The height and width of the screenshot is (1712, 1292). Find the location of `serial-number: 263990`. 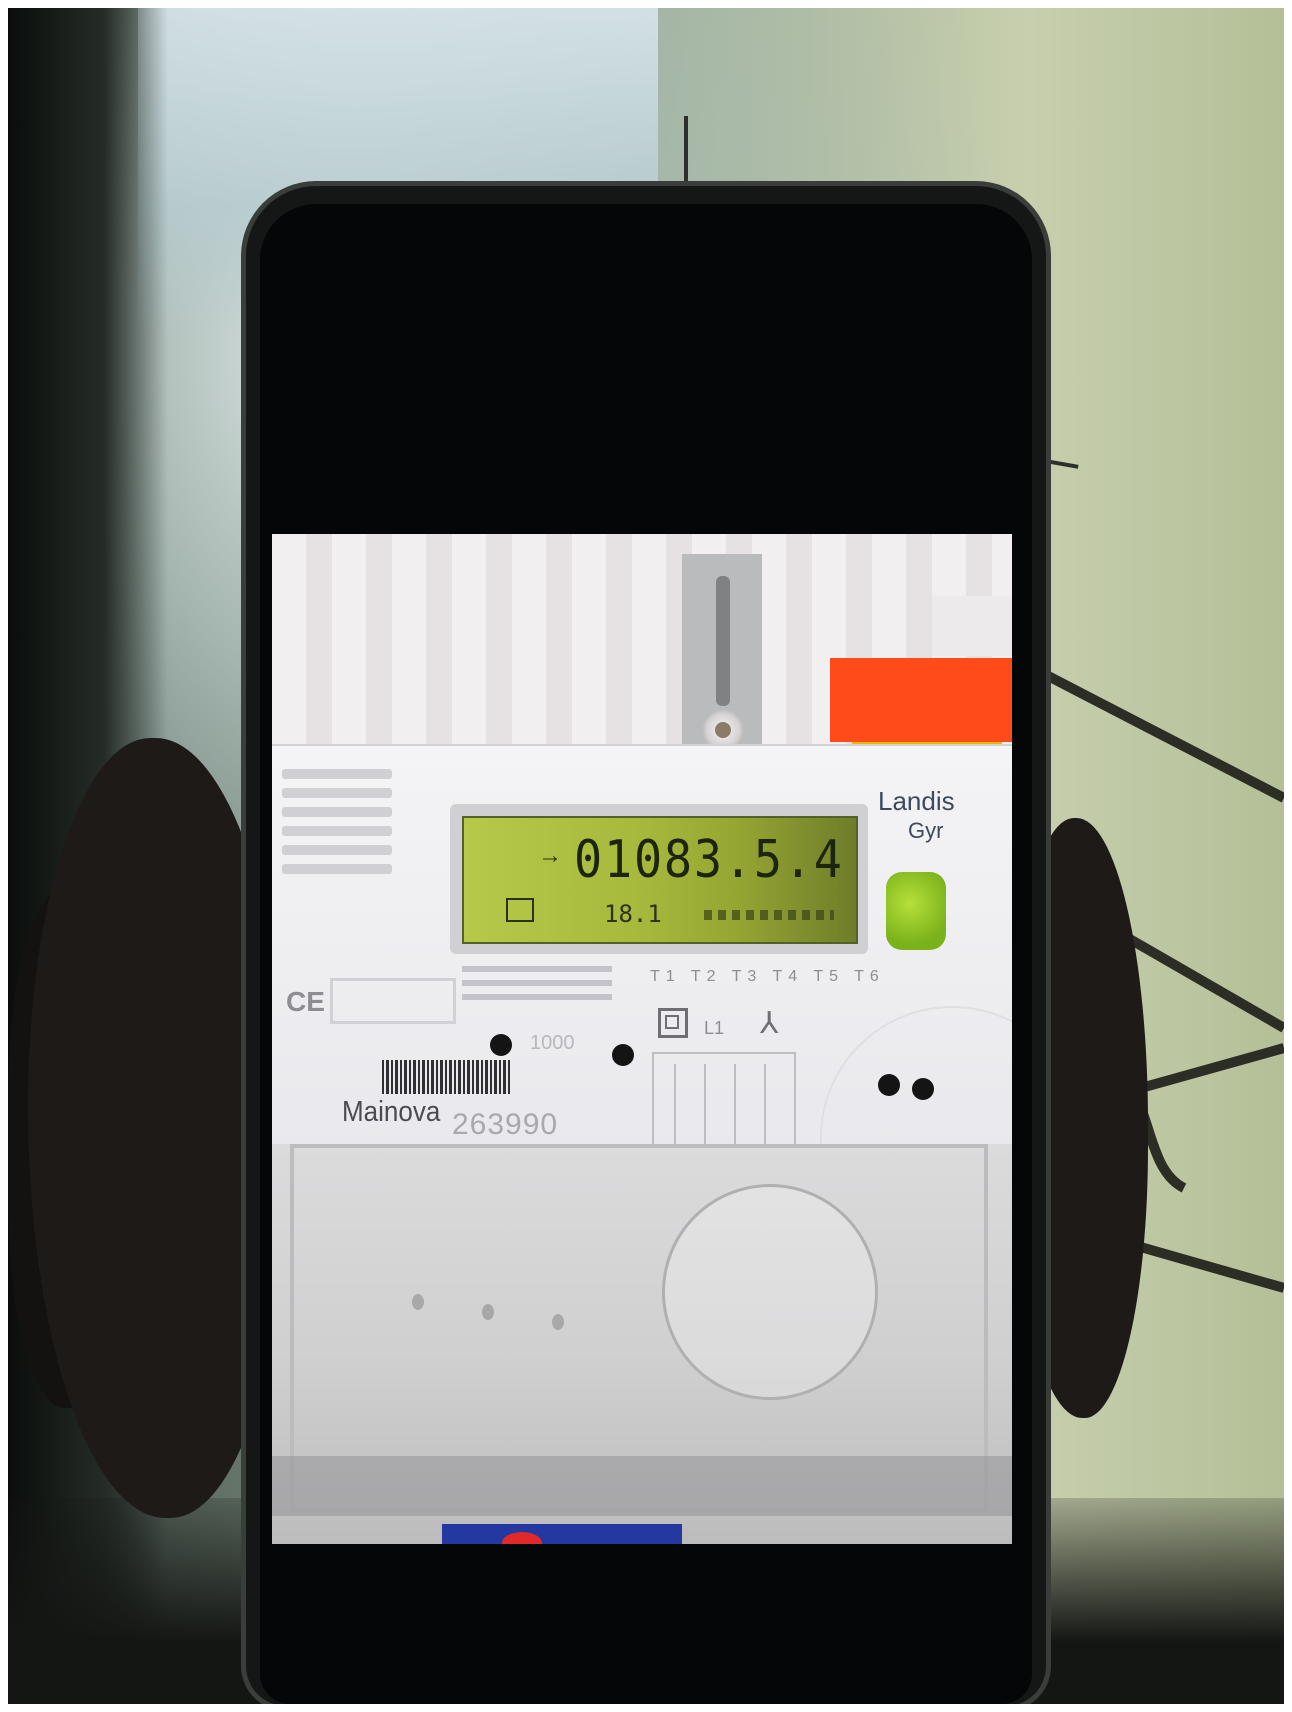

serial-number: 263990 is located at coordinates (505, 1124).